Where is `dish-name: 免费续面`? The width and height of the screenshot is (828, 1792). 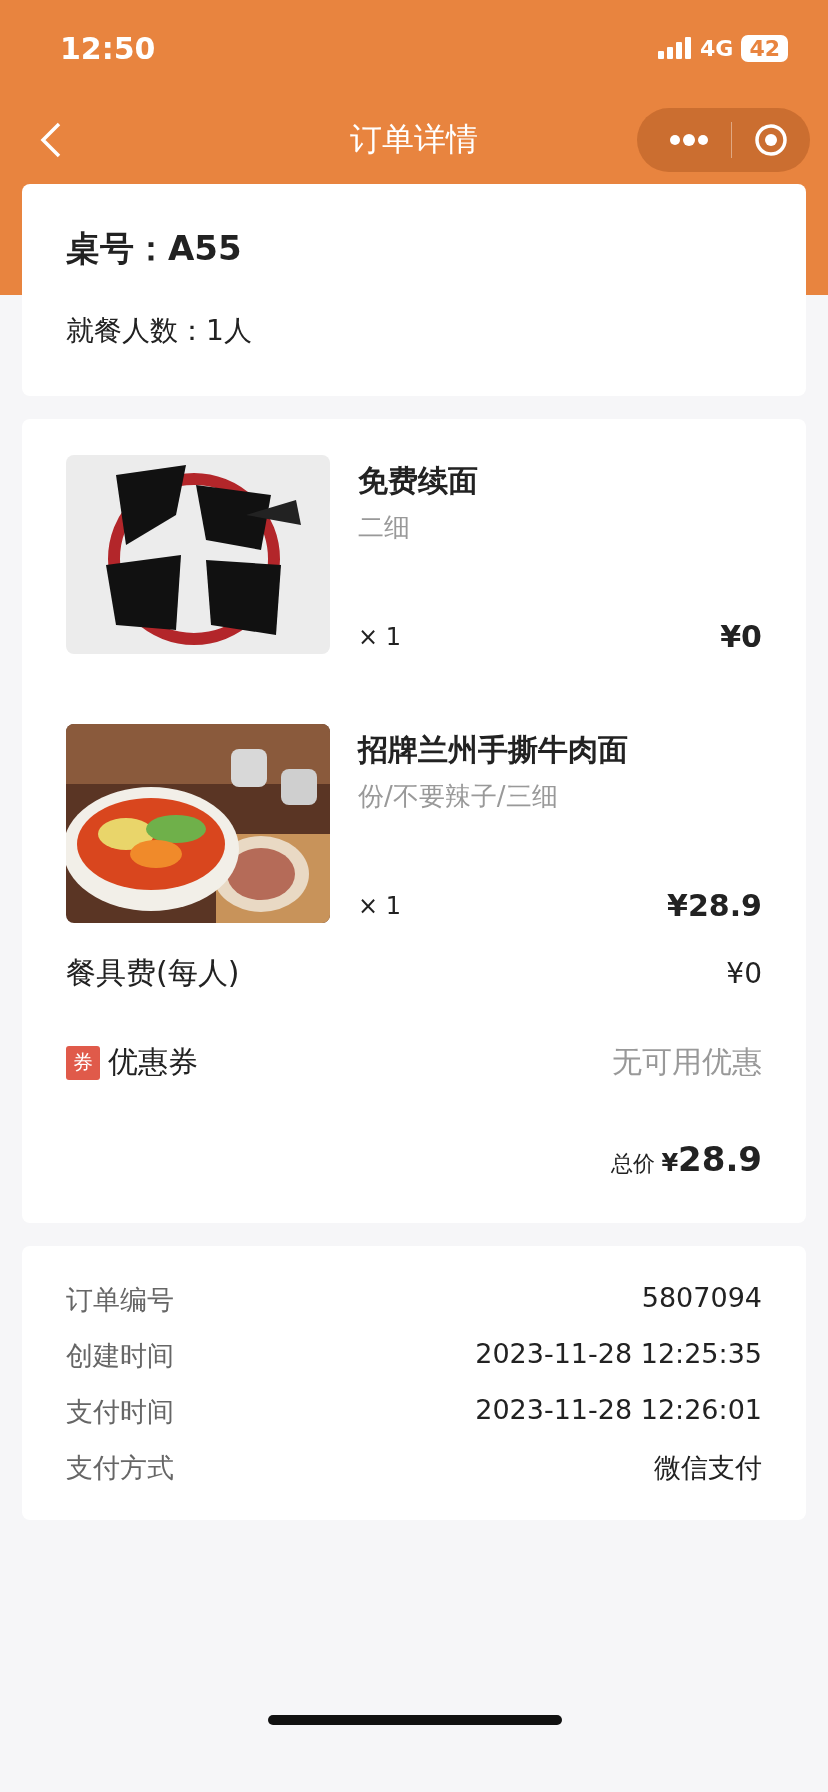
dish-name: 免费续面 is located at coordinates (418, 481).